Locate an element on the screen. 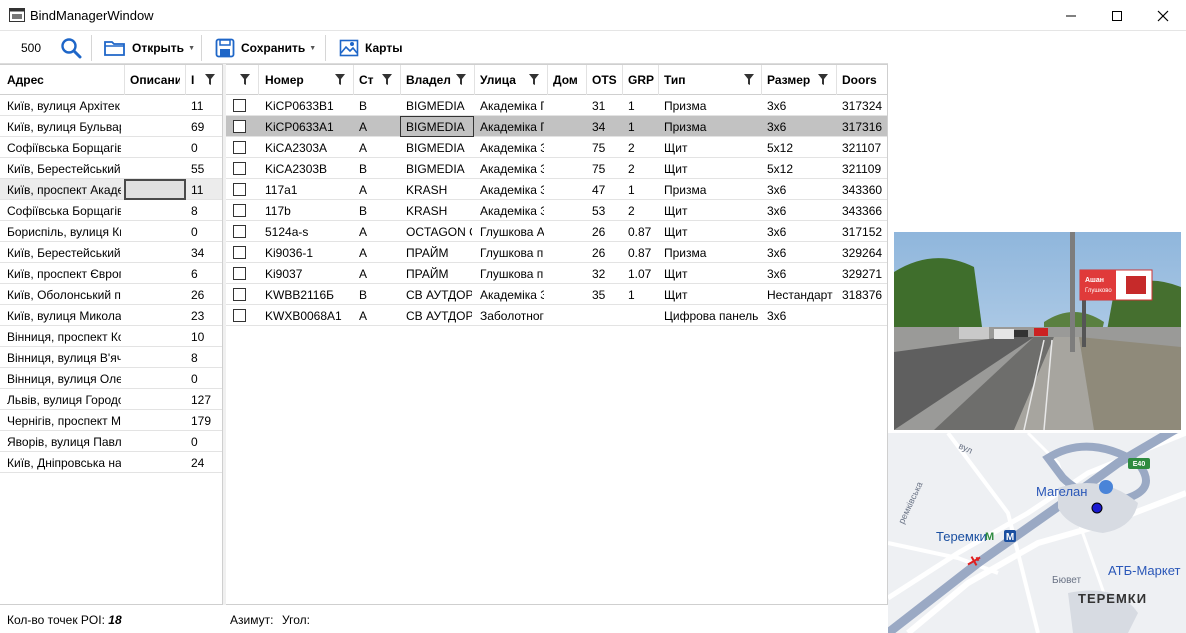 The width and height of the screenshot is (1186, 633). board-row: 117a1 A KRASH Академіка З 47 1 Призма 3x6 343360 is located at coordinates (556, 189).